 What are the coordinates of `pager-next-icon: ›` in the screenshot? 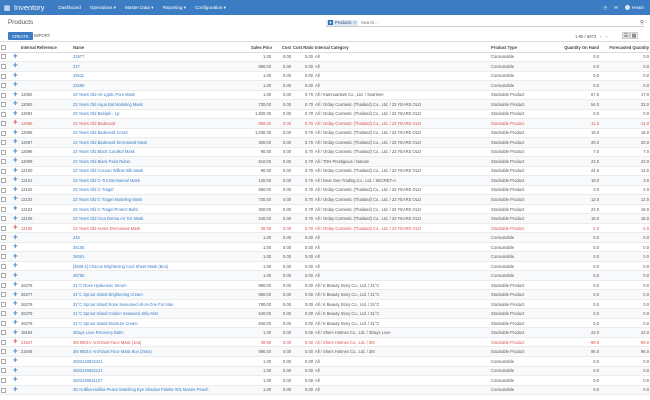 It's located at (606, 36).